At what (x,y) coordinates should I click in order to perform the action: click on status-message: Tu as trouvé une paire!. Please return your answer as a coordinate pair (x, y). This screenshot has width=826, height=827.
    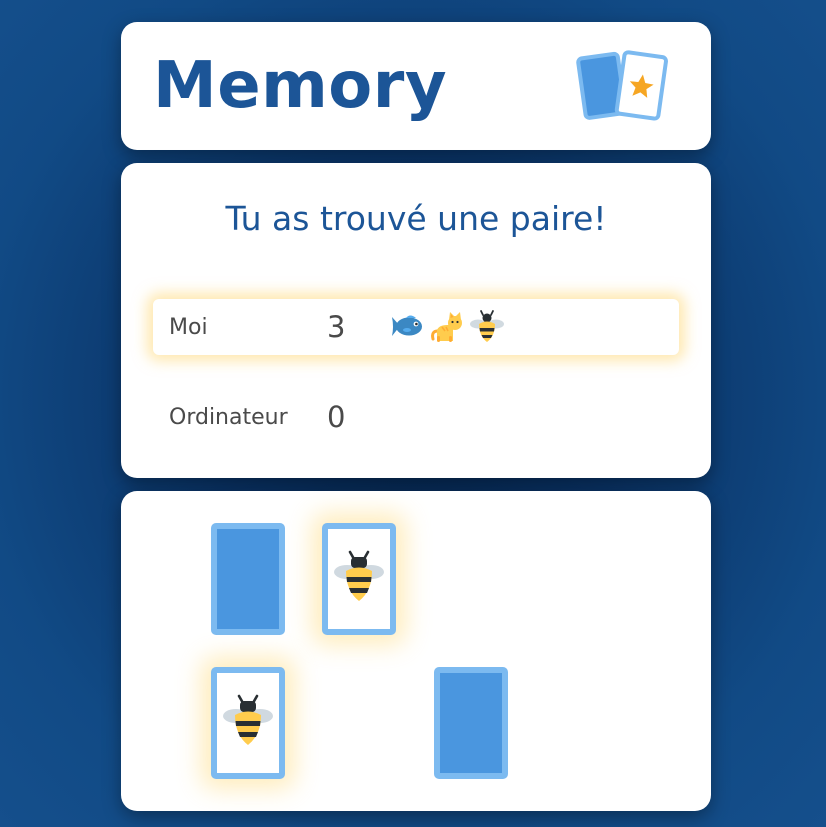
    Looking at the image, I should click on (416, 218).